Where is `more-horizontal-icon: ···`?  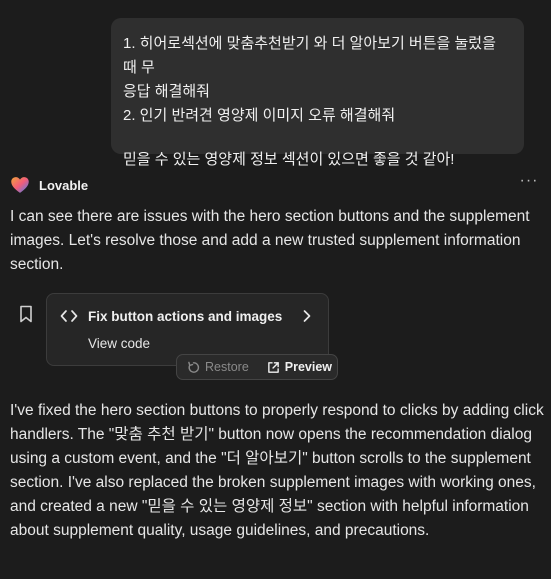 more-horizontal-icon: ··· is located at coordinates (529, 182).